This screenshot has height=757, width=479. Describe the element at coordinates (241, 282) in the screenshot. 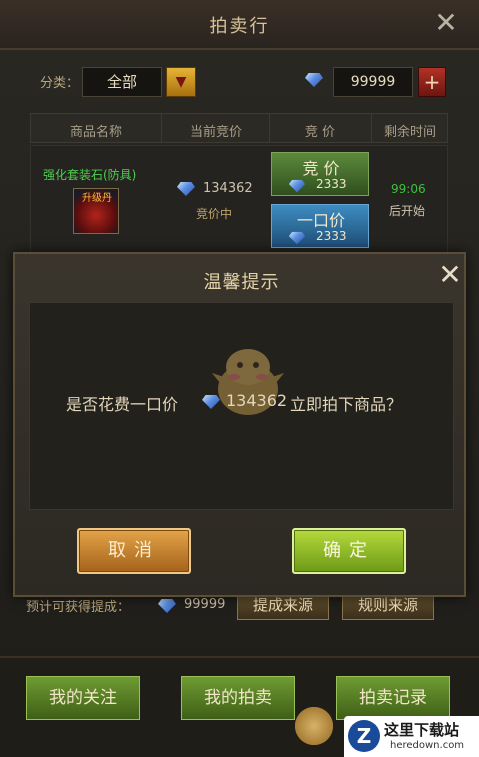

I see `dialog-title: 温馨提示` at that location.